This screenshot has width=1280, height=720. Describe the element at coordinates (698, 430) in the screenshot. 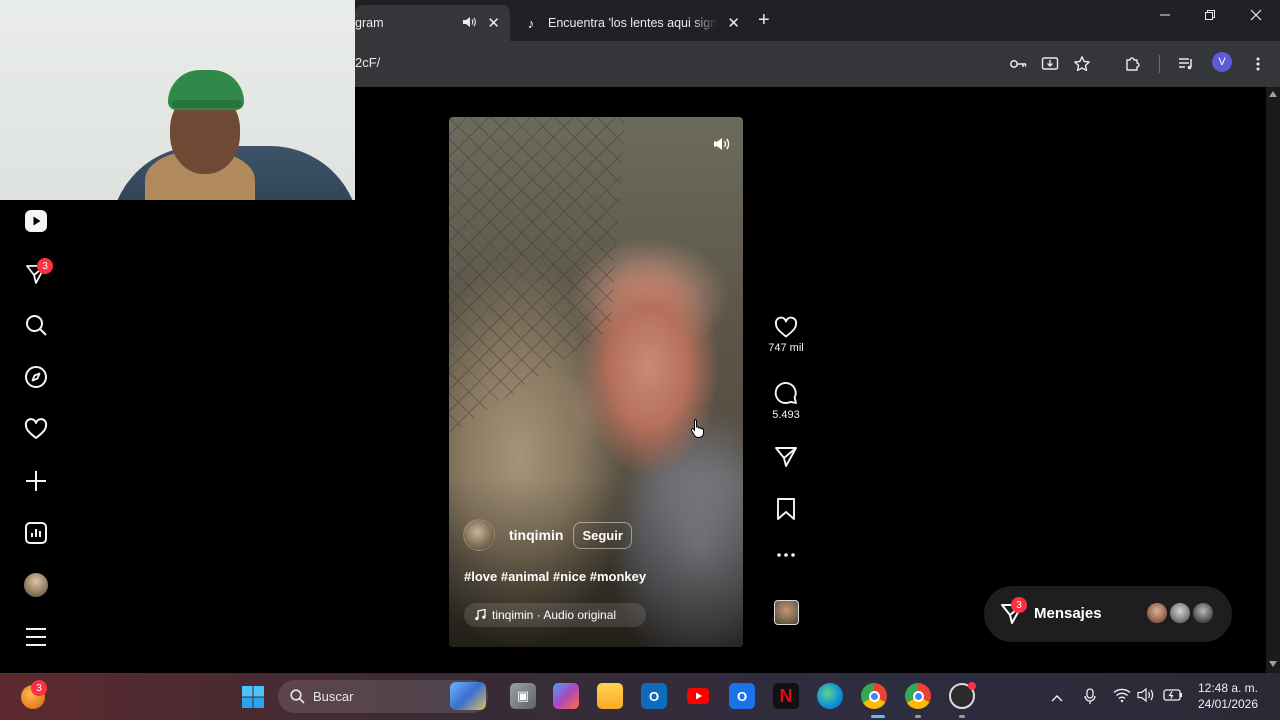

I see `hand-cursor-icon` at that location.